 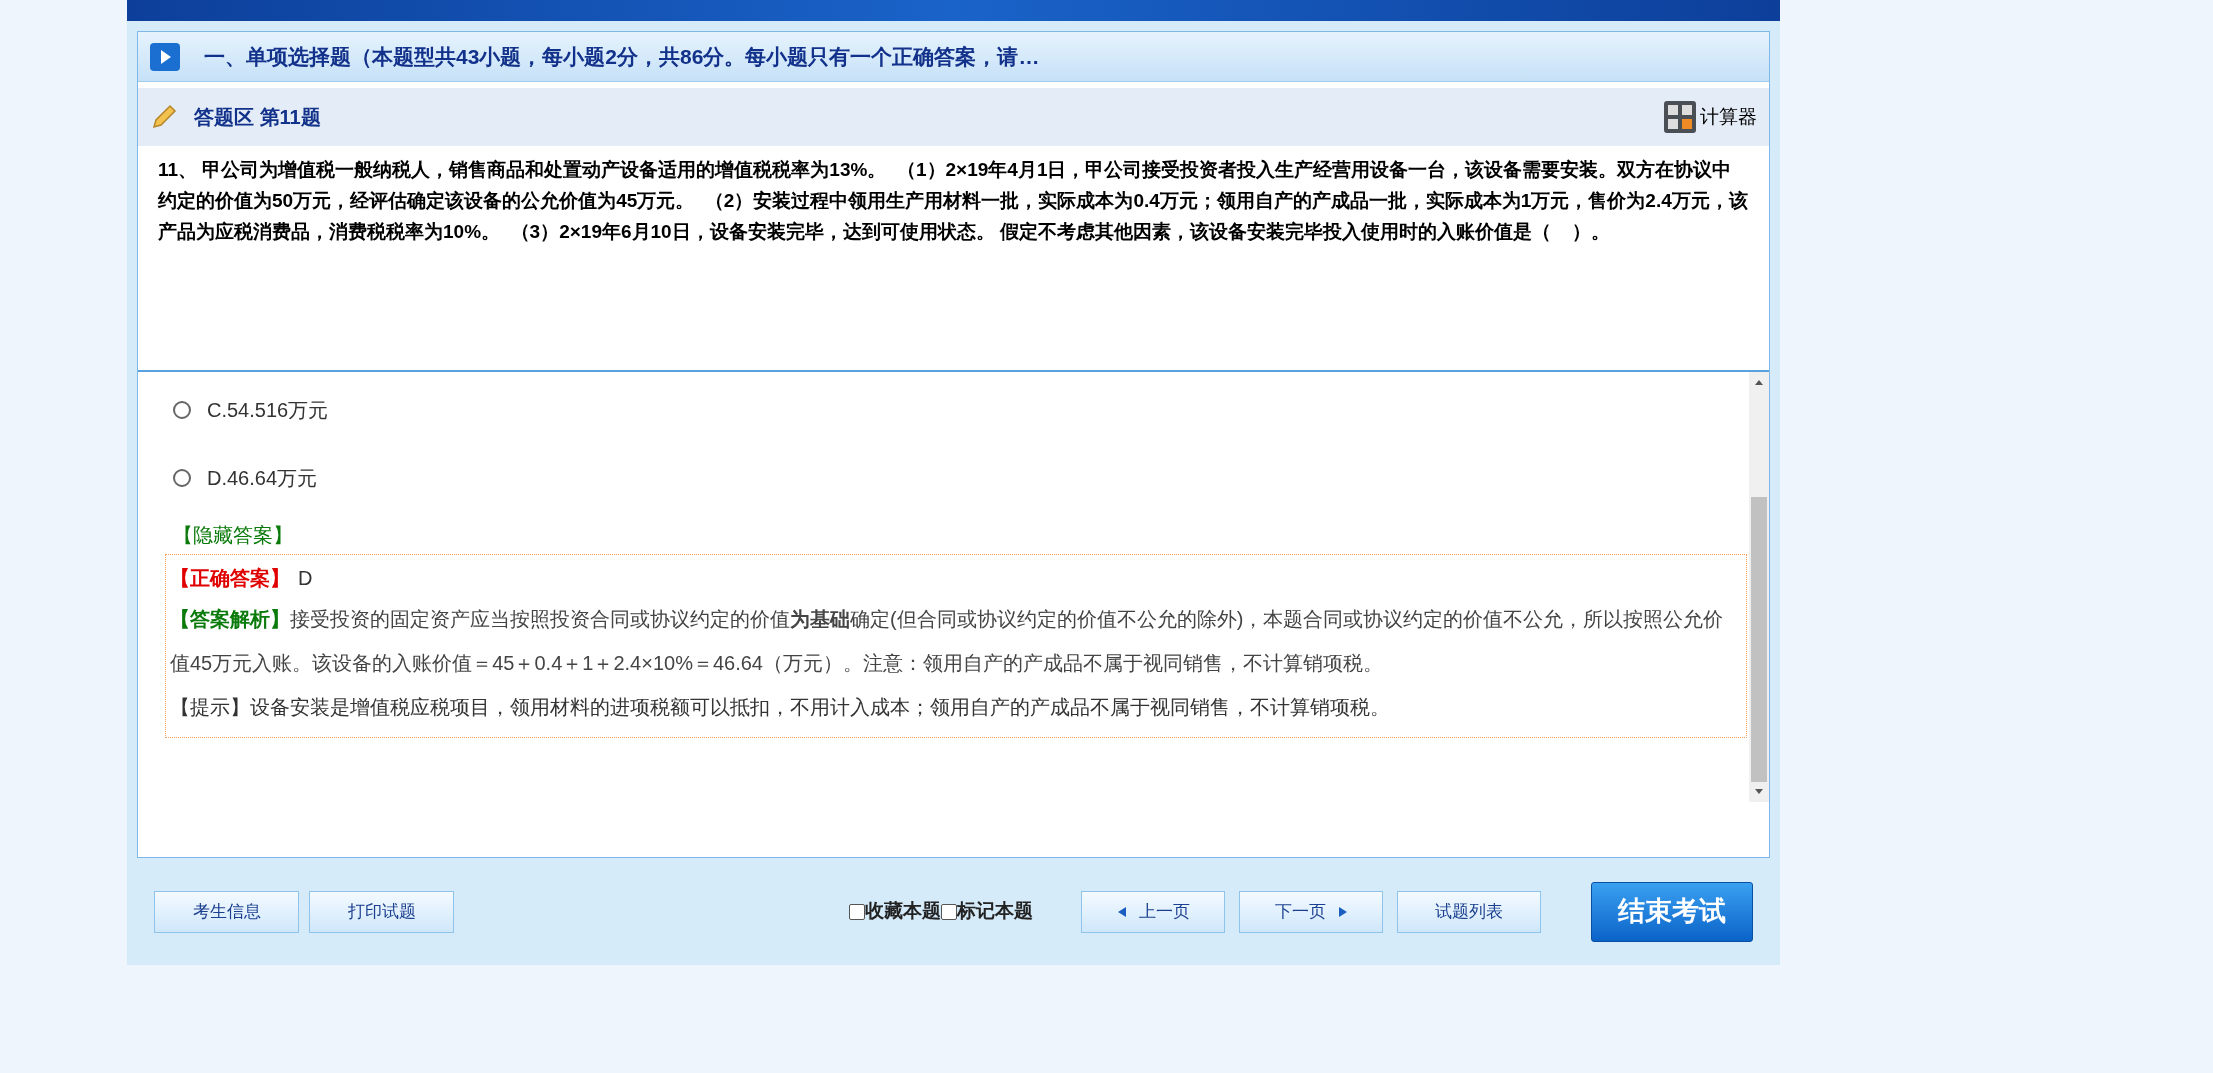 I want to click on correct-answer-value: D, so click(x=305, y=578).